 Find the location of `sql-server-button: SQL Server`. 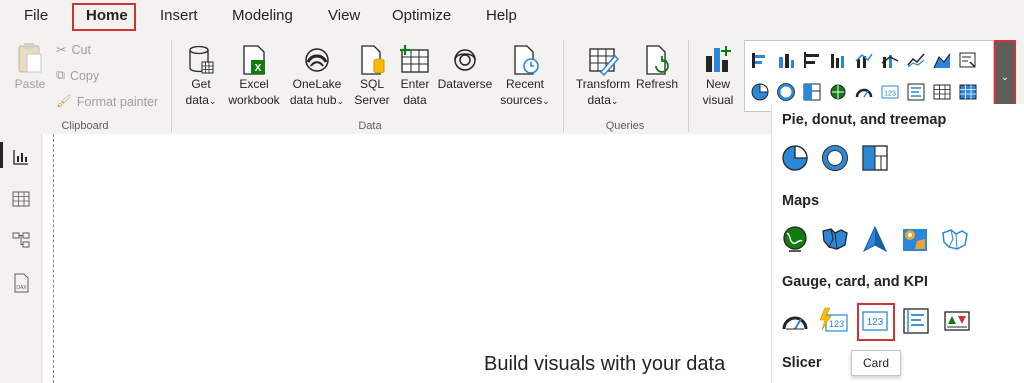

sql-server-button: SQL Server is located at coordinates (372, 76).